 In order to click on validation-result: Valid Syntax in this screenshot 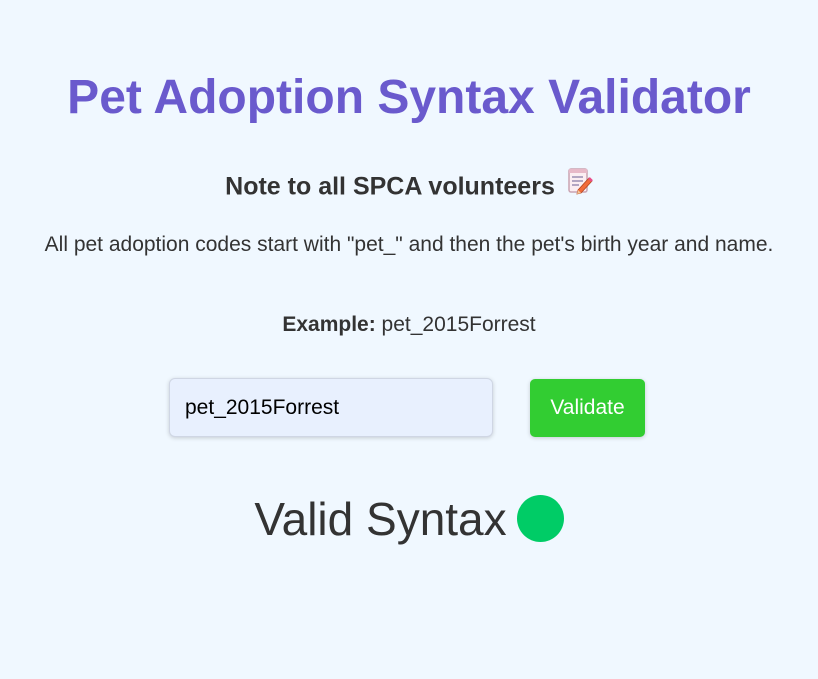, I will do `click(409, 519)`.